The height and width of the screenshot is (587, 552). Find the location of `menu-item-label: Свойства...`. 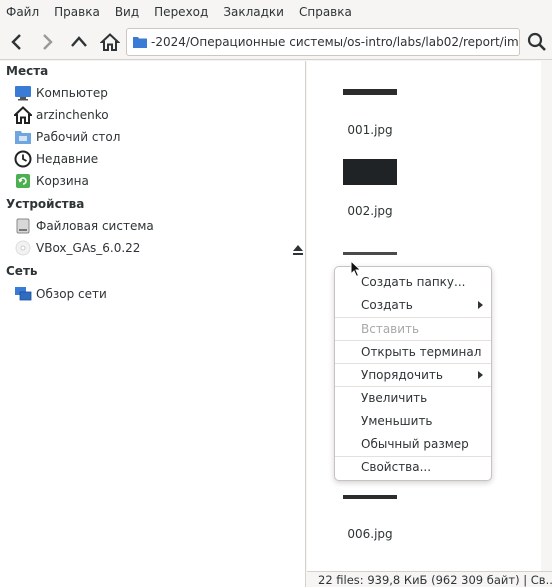

menu-item-label: Свойства... is located at coordinates (396, 467).